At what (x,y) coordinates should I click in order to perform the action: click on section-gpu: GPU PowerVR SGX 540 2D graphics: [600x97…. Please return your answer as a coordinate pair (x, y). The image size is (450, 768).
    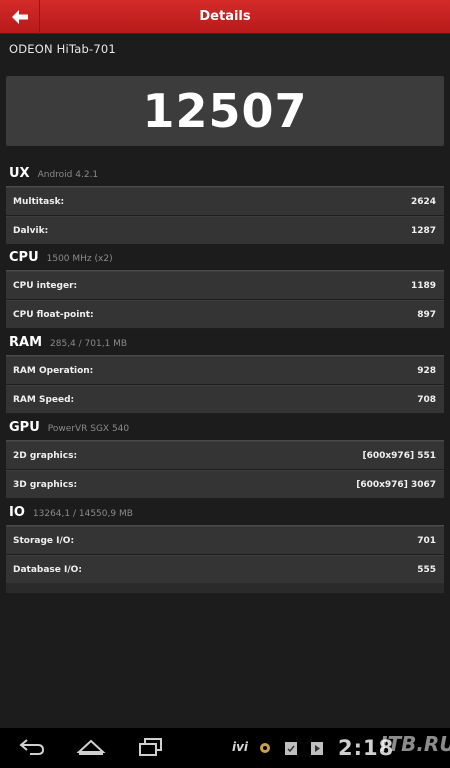
    Looking at the image, I should click on (225, 457).